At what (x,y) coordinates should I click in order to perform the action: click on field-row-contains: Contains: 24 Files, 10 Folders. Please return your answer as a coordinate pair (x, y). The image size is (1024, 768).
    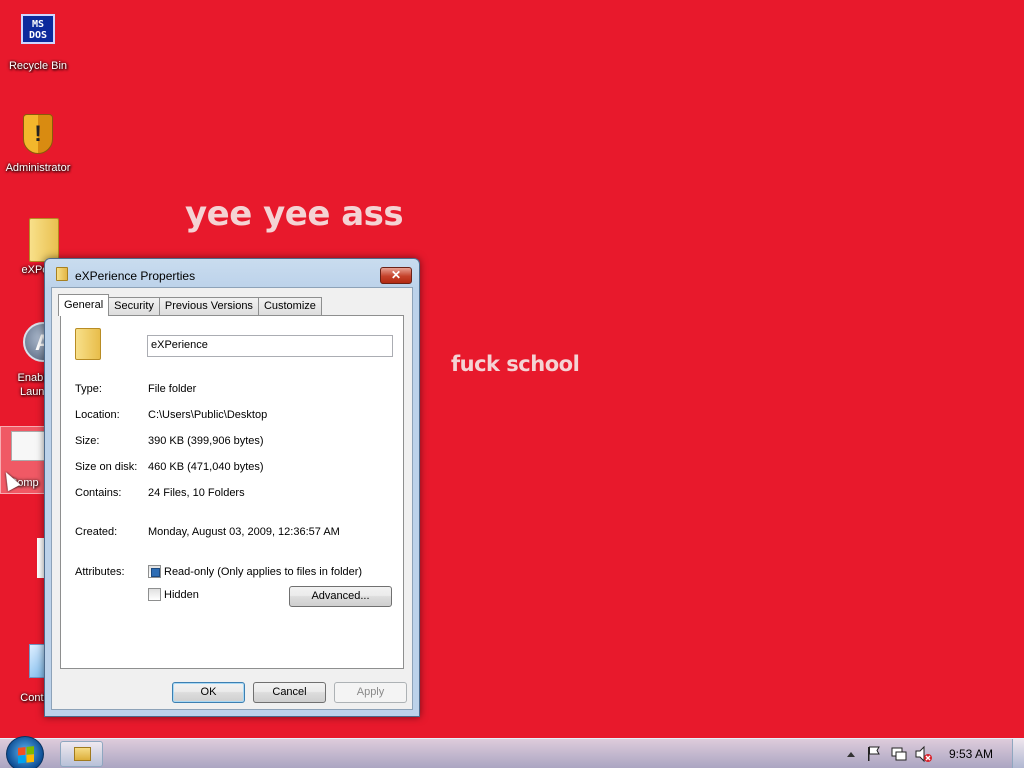
    Looking at the image, I should click on (234, 494).